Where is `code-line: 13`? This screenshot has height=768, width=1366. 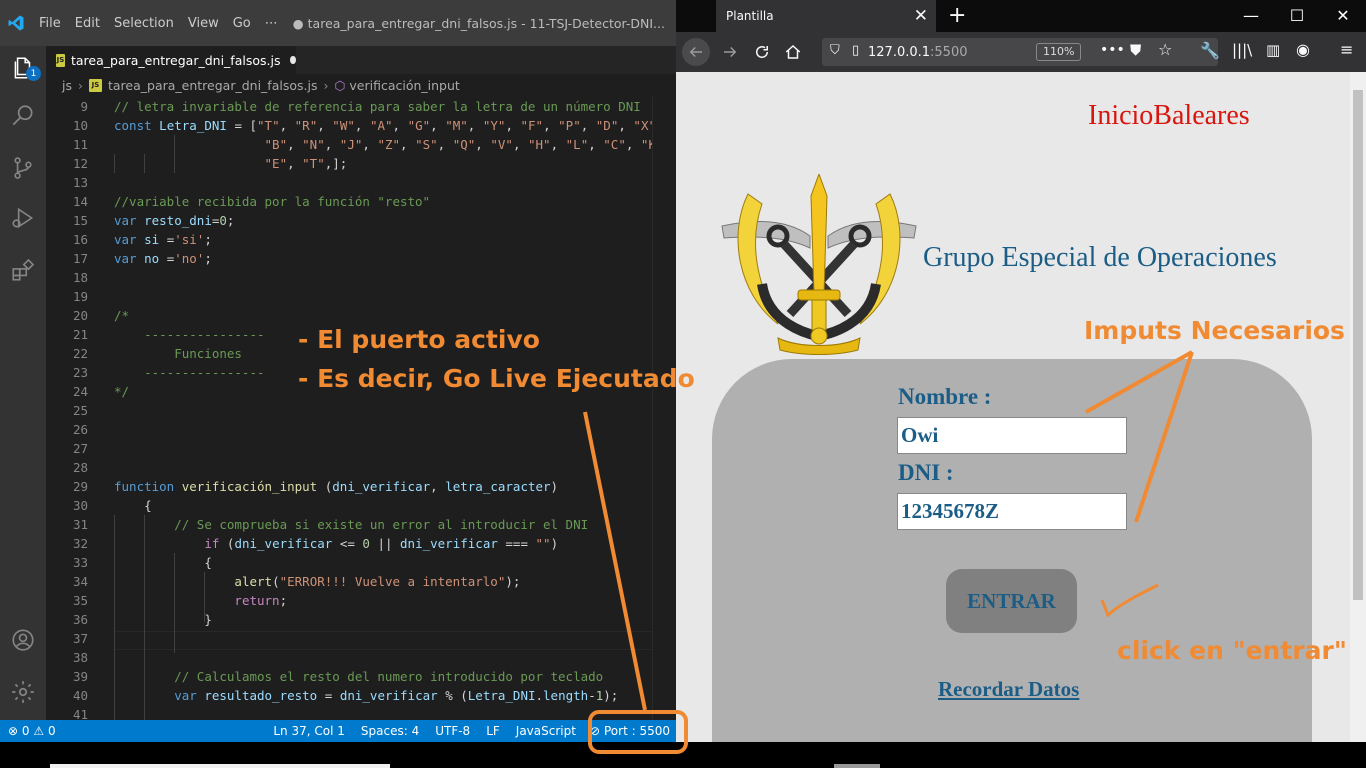
code-line: 13 is located at coordinates (349, 182).